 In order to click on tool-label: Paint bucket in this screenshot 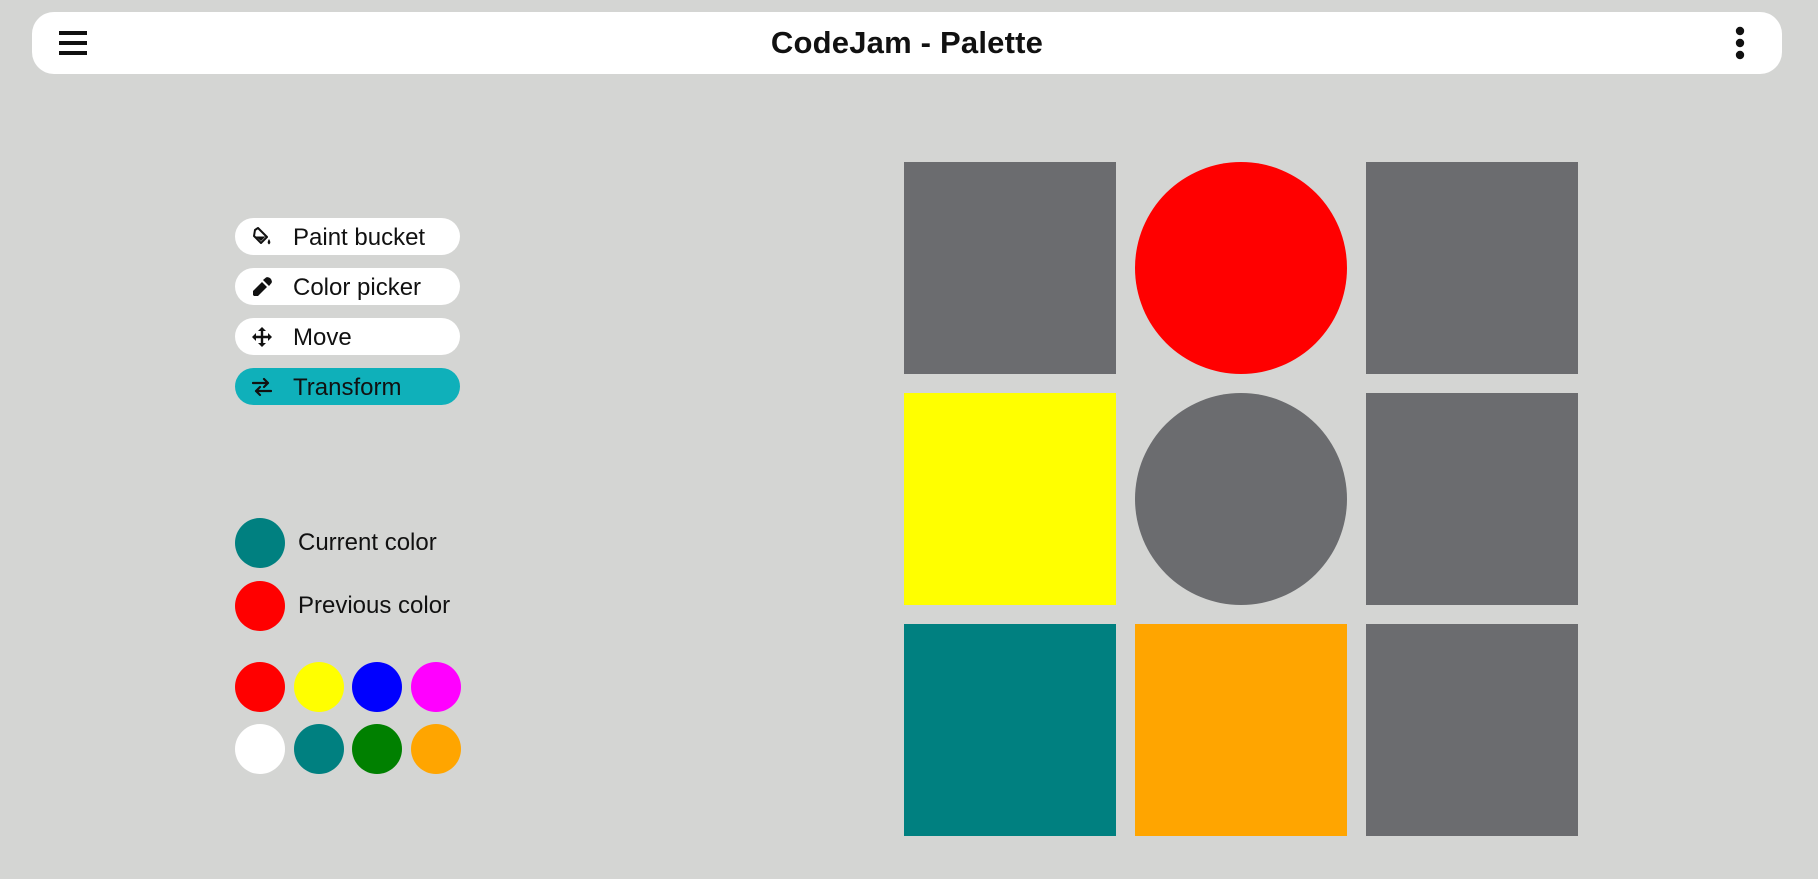, I will do `click(359, 237)`.